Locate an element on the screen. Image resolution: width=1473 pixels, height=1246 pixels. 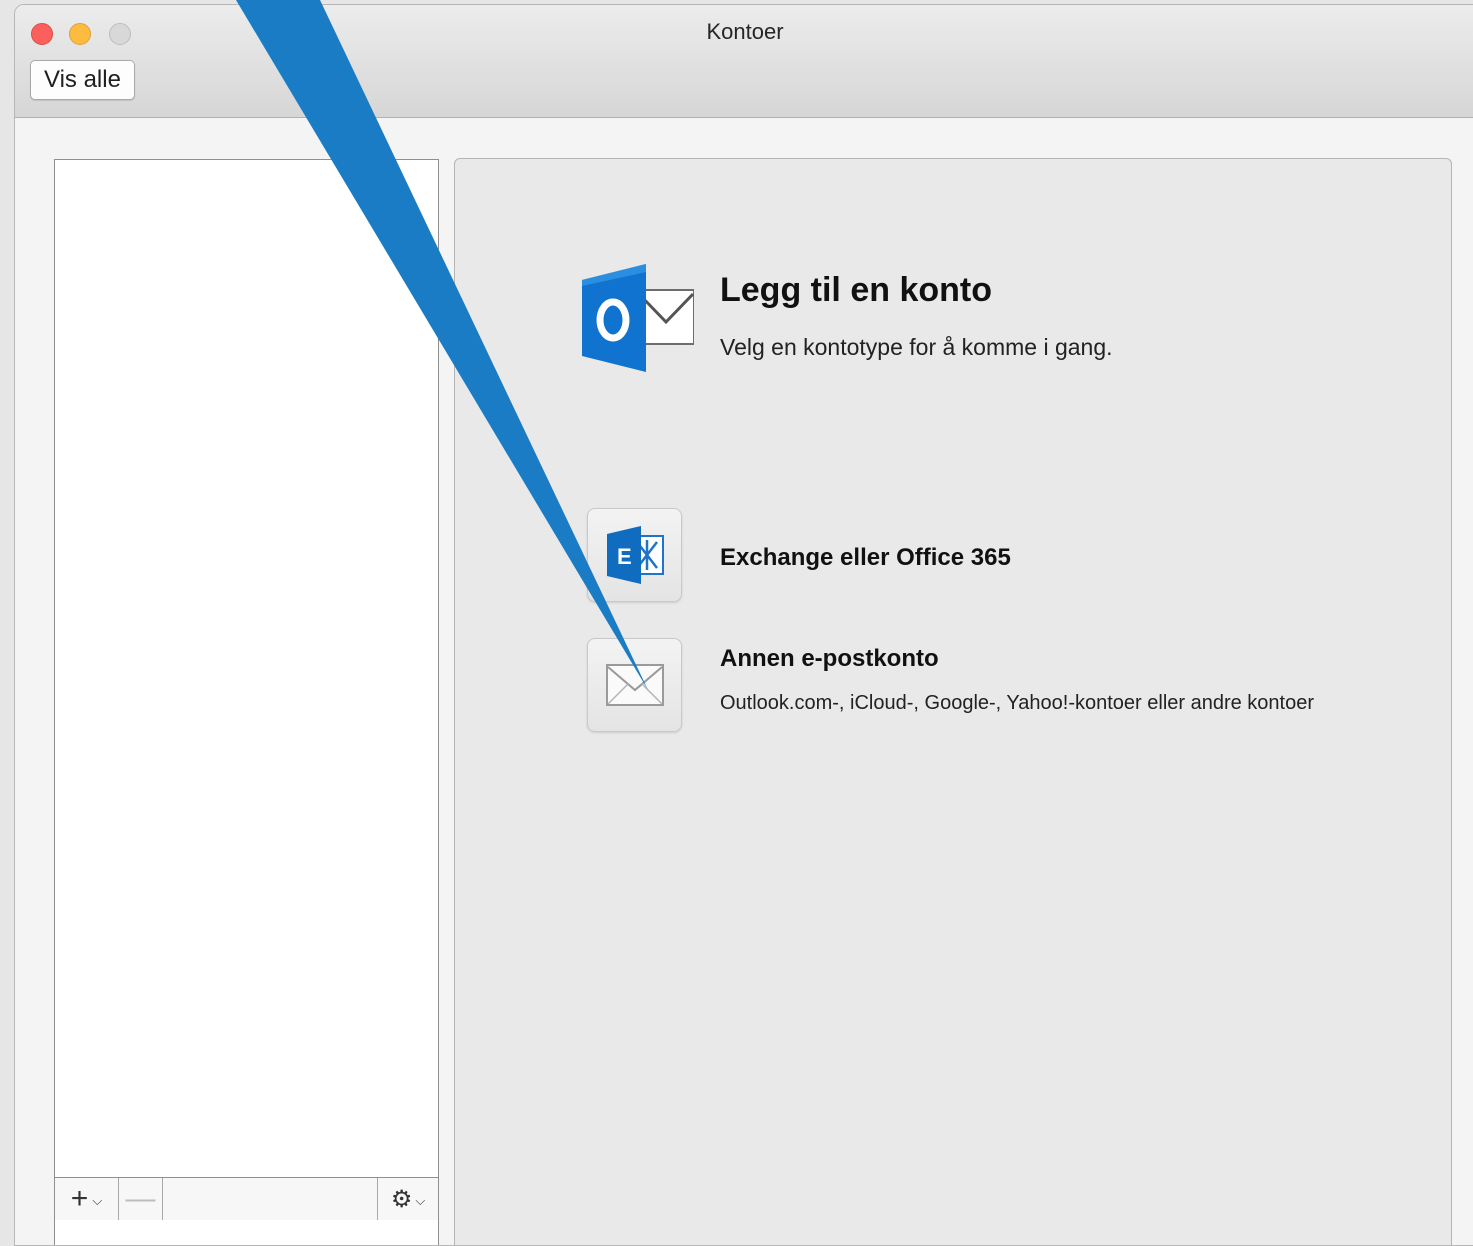
show-all-button: Vis alle is located at coordinates (82, 80).